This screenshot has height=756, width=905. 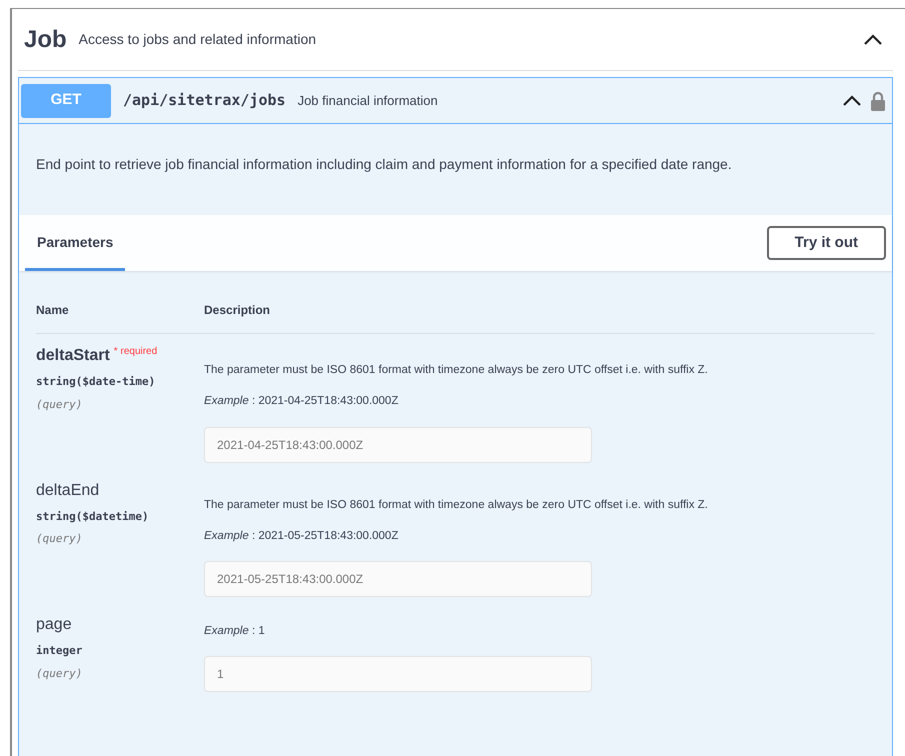 What do you see at coordinates (197, 39) in the screenshot?
I see `tag-description: Access to jobs and related information` at bounding box center [197, 39].